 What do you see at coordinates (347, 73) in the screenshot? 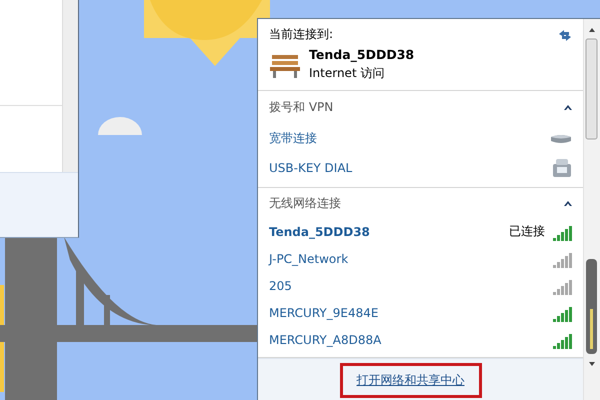
I see `access-status: Internet 访问` at bounding box center [347, 73].